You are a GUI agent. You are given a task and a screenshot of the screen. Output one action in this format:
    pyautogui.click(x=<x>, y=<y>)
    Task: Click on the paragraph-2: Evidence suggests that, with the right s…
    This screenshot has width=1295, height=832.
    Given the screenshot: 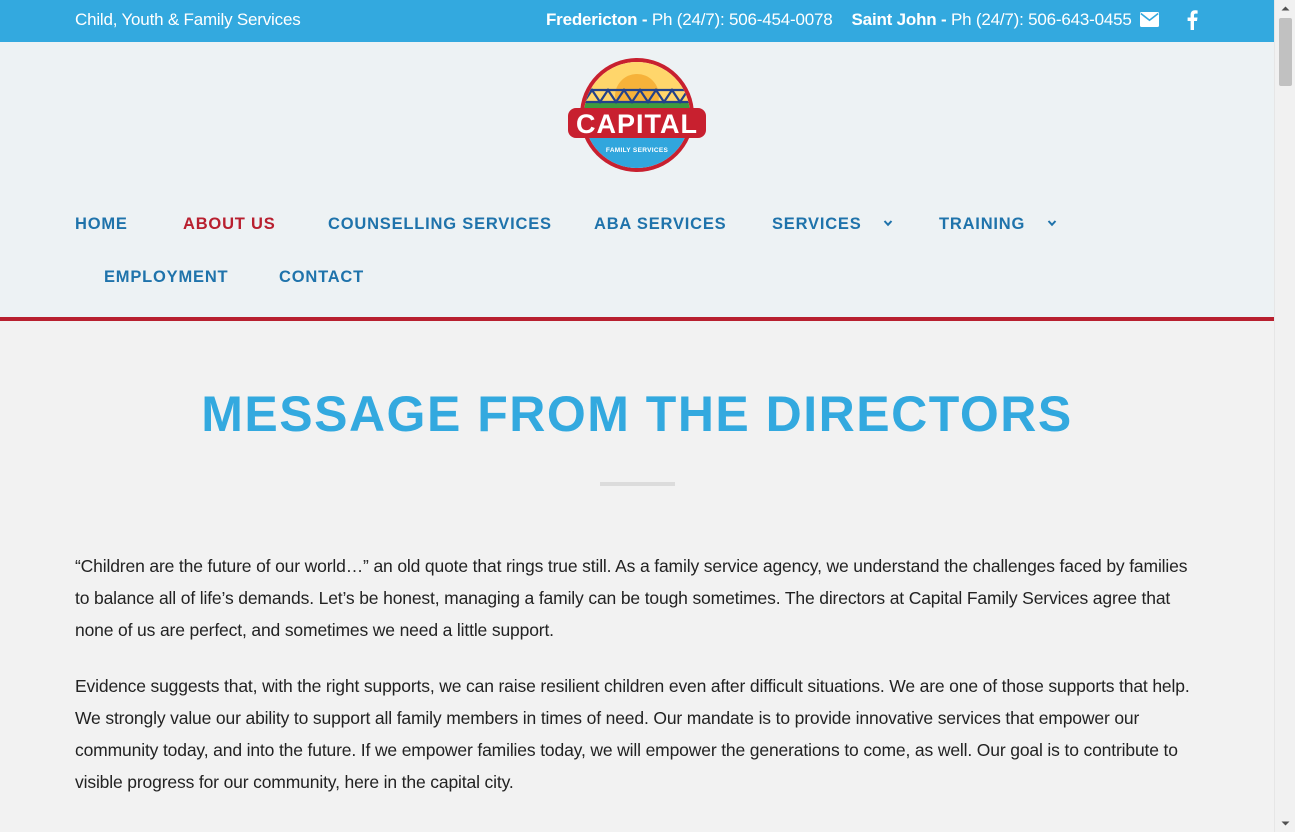 What is the action you would take?
    pyautogui.click(x=632, y=734)
    